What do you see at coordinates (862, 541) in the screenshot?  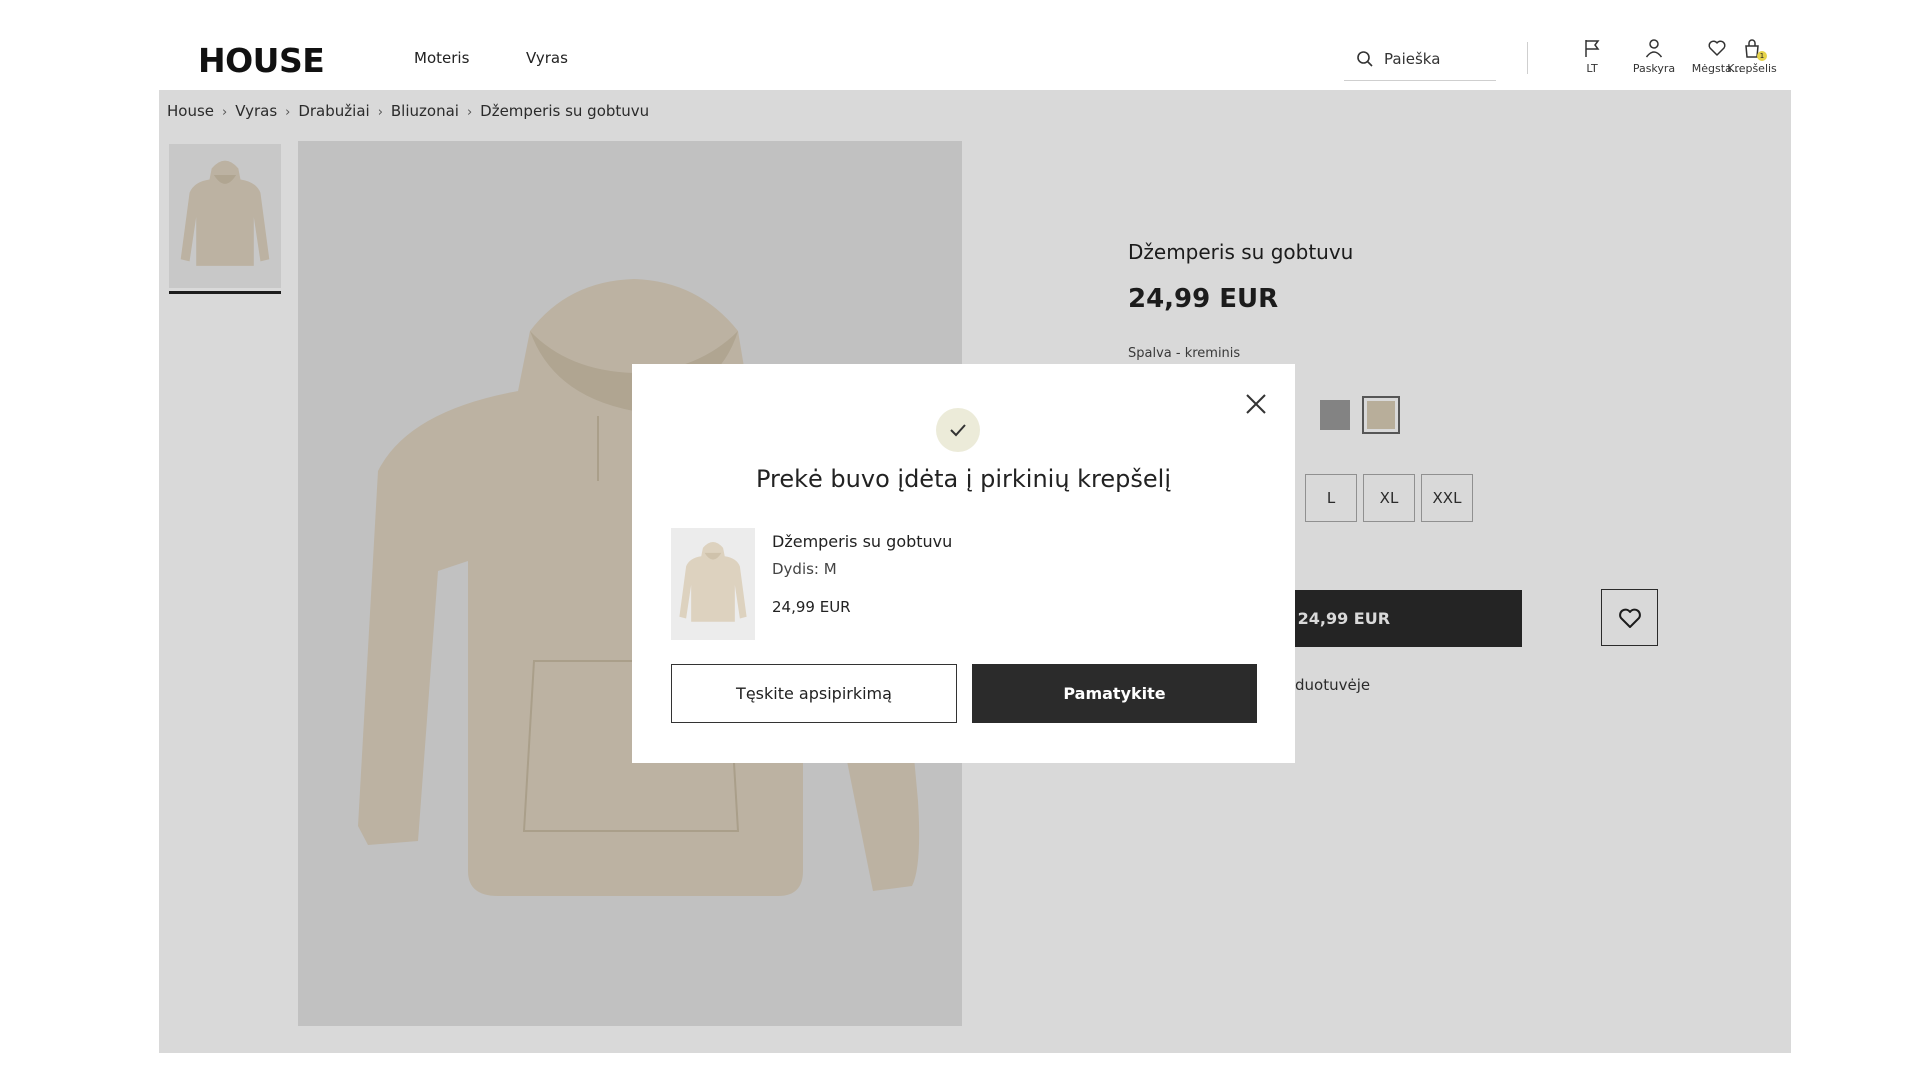 I see `cart-item-name: Džemperis su gobtuvu` at bounding box center [862, 541].